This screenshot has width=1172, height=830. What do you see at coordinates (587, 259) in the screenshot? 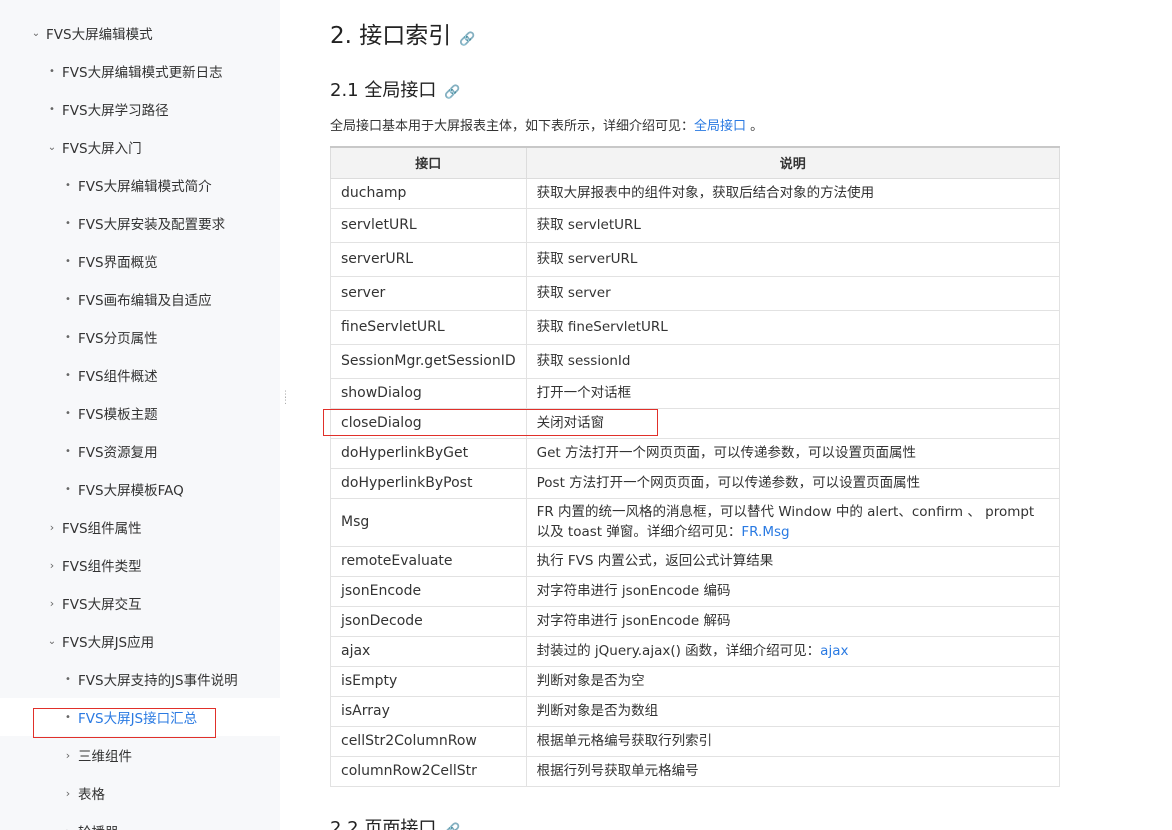
I see `description-text: 获取 serverURL` at bounding box center [587, 259].